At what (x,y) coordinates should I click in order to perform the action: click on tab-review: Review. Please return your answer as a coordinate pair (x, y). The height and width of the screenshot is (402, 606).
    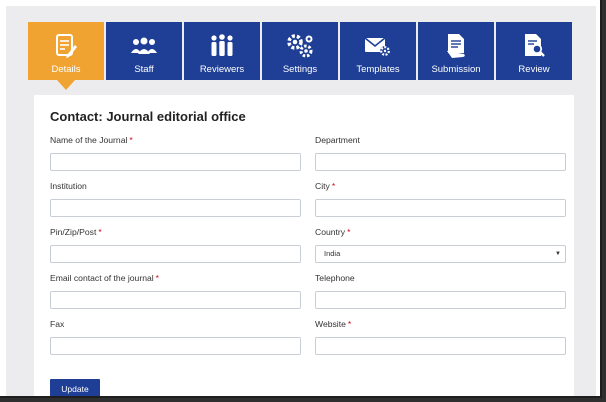
    Looking at the image, I should click on (534, 51).